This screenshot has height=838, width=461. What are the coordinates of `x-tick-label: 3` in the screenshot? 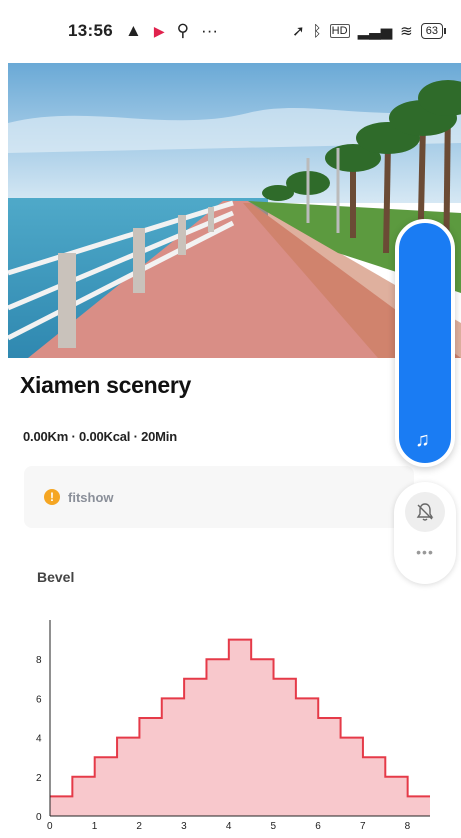 It's located at (184, 826).